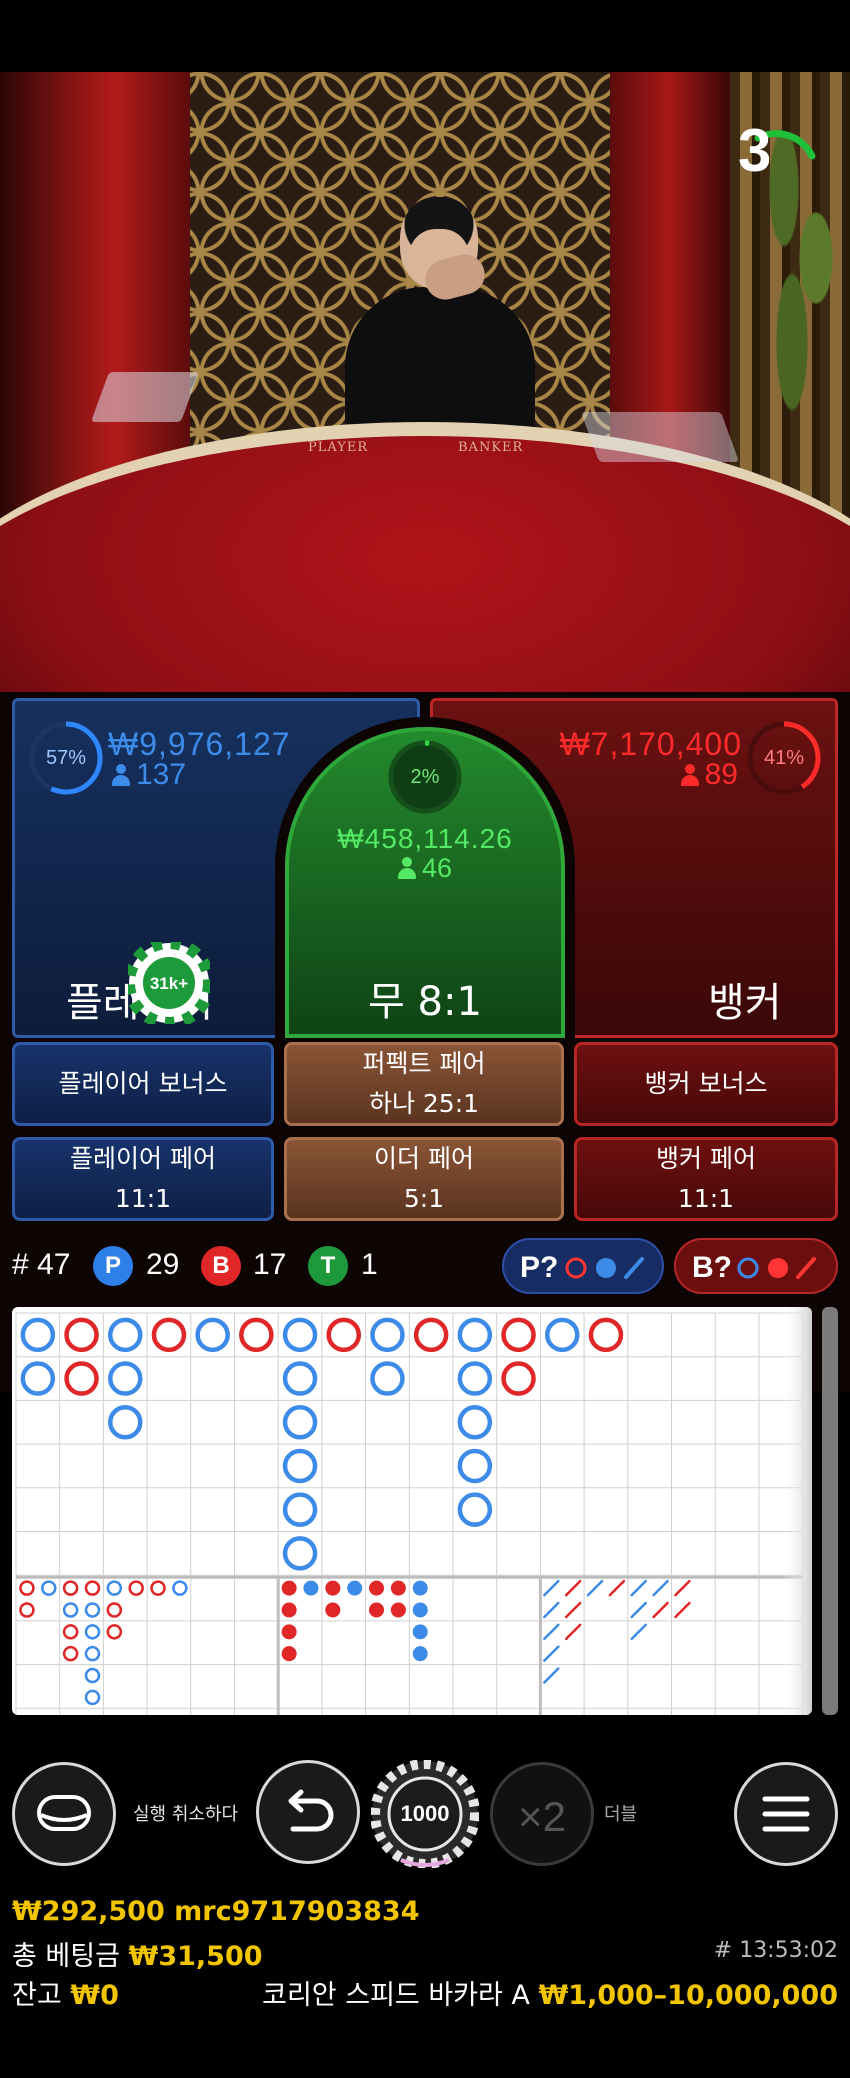  I want to click on lobby-table-icon, so click(64, 1813).